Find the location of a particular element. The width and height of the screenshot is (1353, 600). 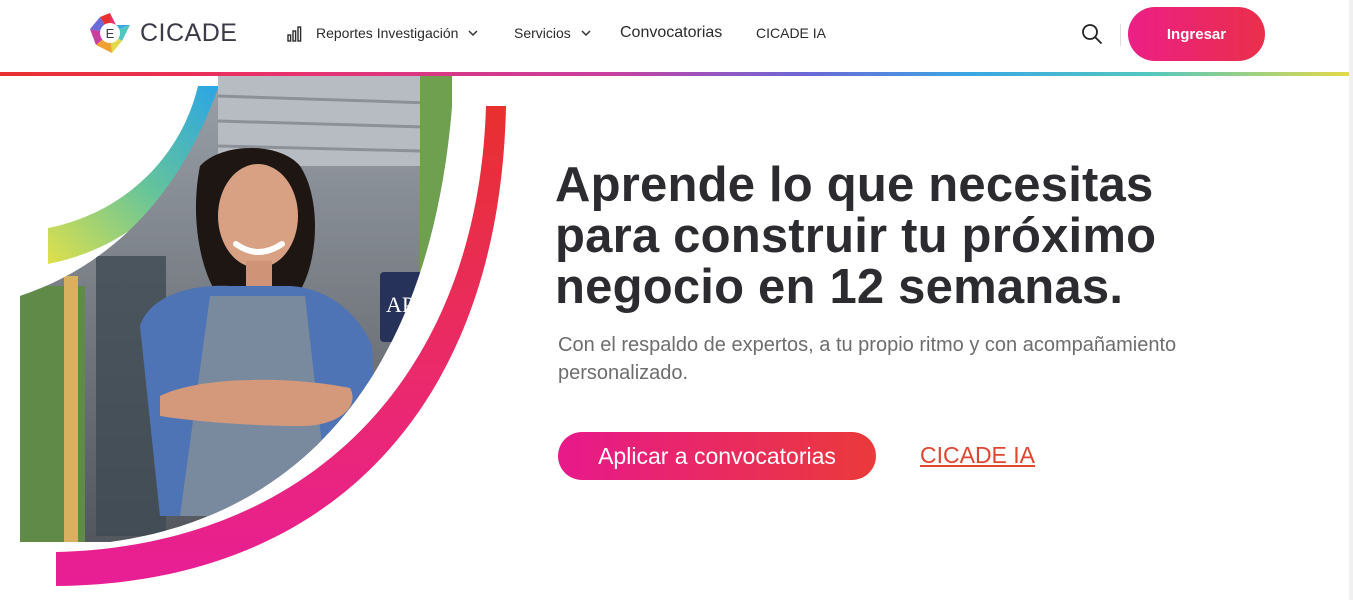

shop-sign-text: AP is located at coordinates (400, 304).